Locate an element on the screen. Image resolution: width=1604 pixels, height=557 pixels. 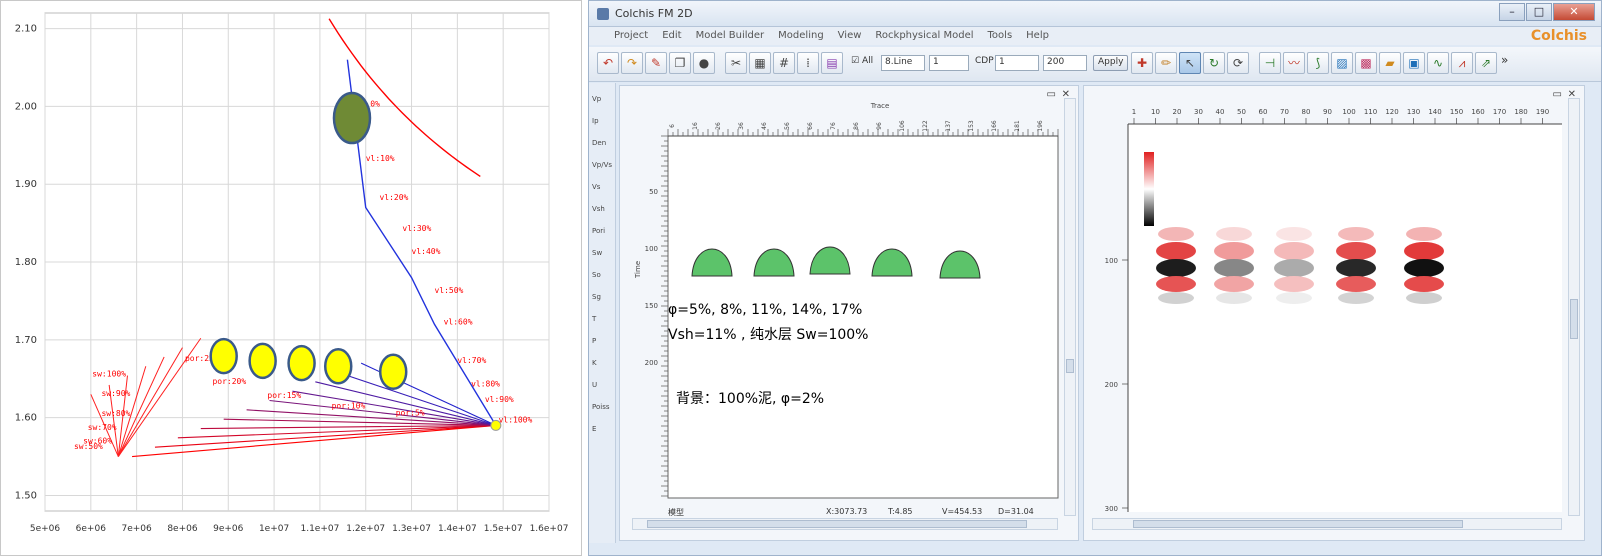
more-tools-icon: » is located at coordinates (1504, 60).